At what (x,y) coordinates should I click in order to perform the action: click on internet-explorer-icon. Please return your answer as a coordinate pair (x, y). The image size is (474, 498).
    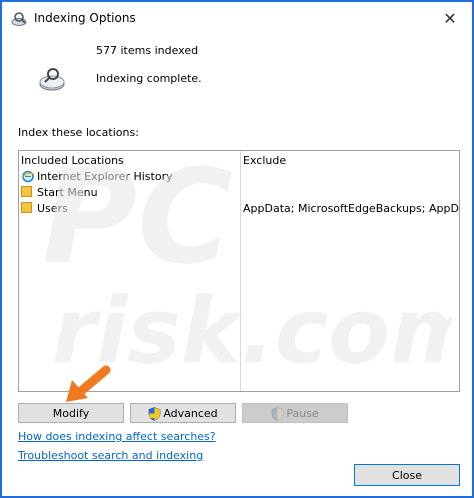
    Looking at the image, I should click on (28, 176).